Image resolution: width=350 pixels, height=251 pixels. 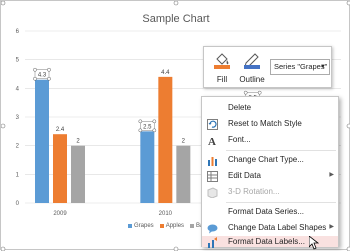 What do you see at coordinates (18, 118) in the screenshot?
I see `y-tick-label: 3` at bounding box center [18, 118].